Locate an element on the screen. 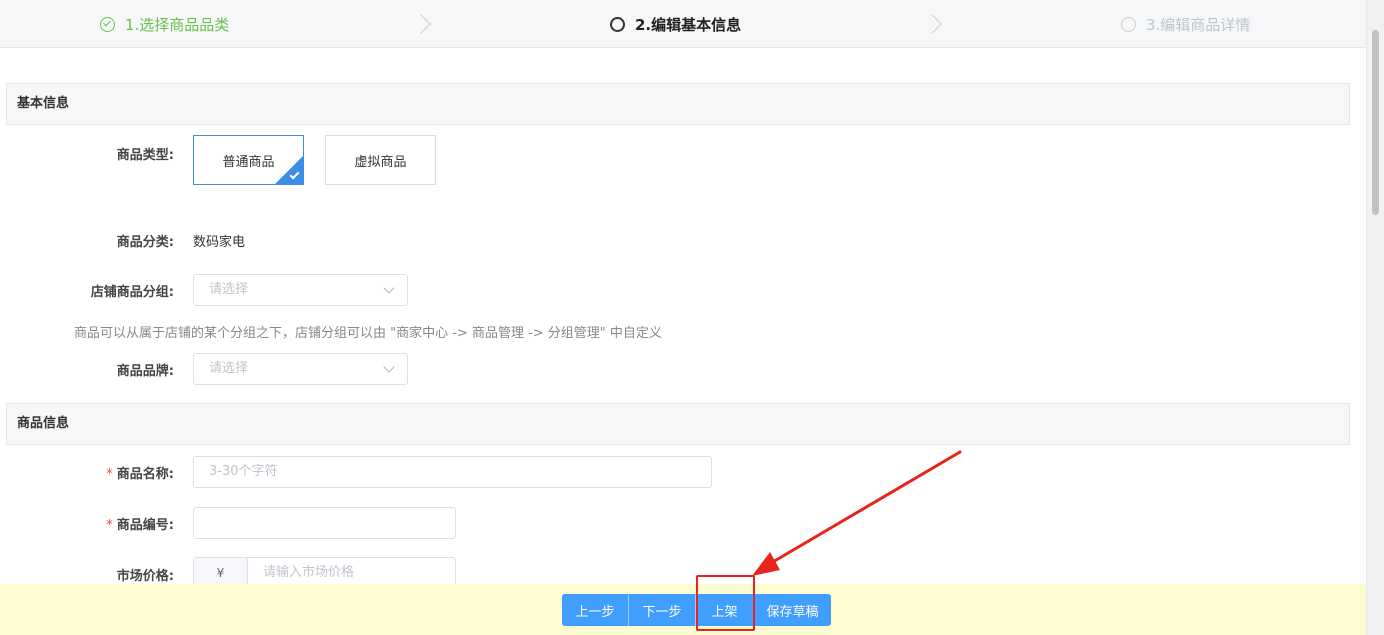 This screenshot has width=1384, height=635. next-step-button: 下一步 is located at coordinates (662, 610).